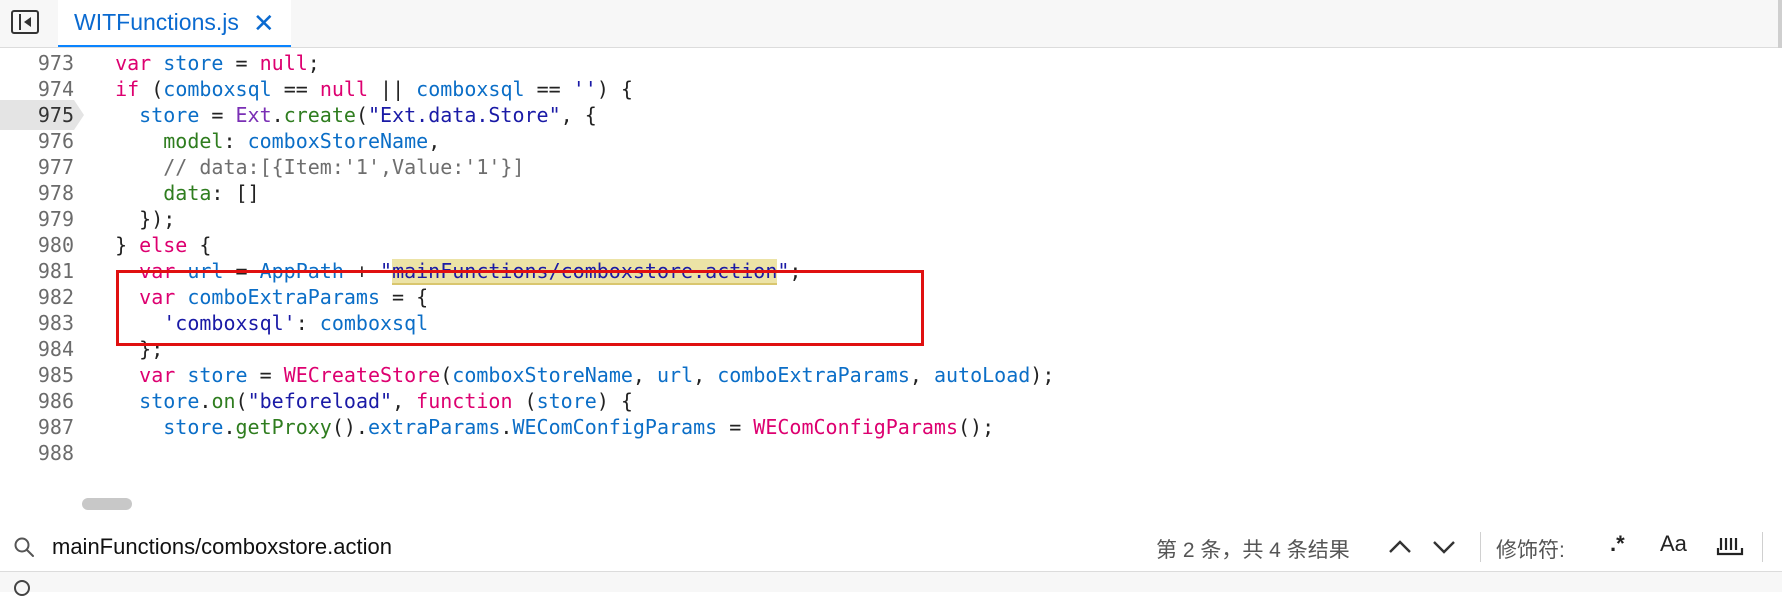 The width and height of the screenshot is (1782, 596). Describe the element at coordinates (25, 22) in the screenshot. I see `toggle-sidebar-icon` at that location.